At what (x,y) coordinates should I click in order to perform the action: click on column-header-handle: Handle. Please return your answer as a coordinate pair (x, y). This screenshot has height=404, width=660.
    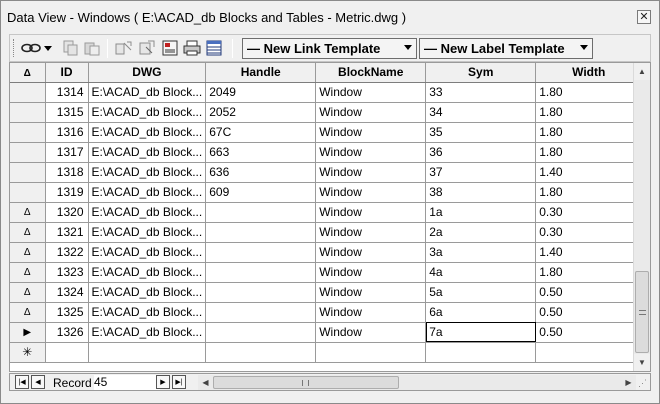
    Looking at the image, I should click on (261, 73).